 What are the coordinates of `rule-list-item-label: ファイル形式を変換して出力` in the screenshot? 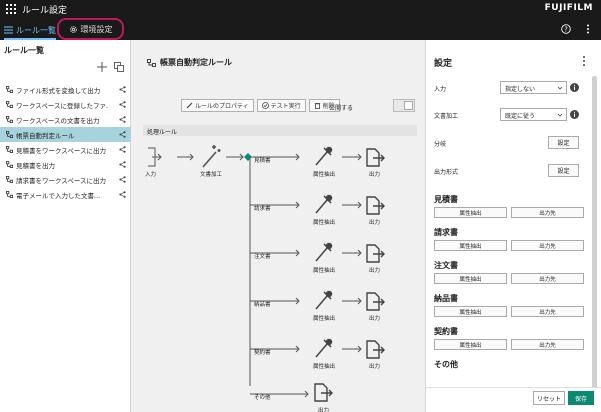 It's located at (58, 90).